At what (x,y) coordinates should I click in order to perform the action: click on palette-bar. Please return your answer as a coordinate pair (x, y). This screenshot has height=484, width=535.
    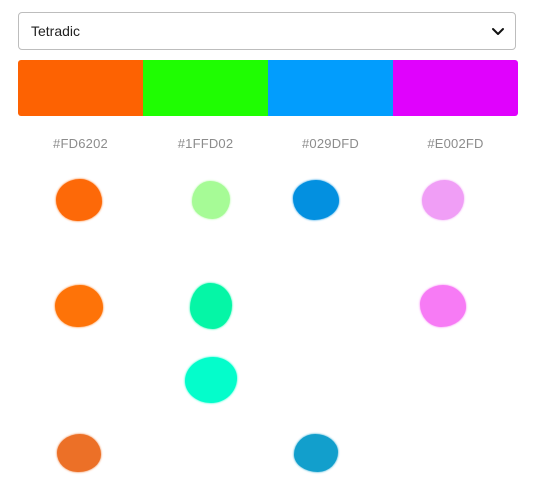
    Looking at the image, I should click on (268, 88).